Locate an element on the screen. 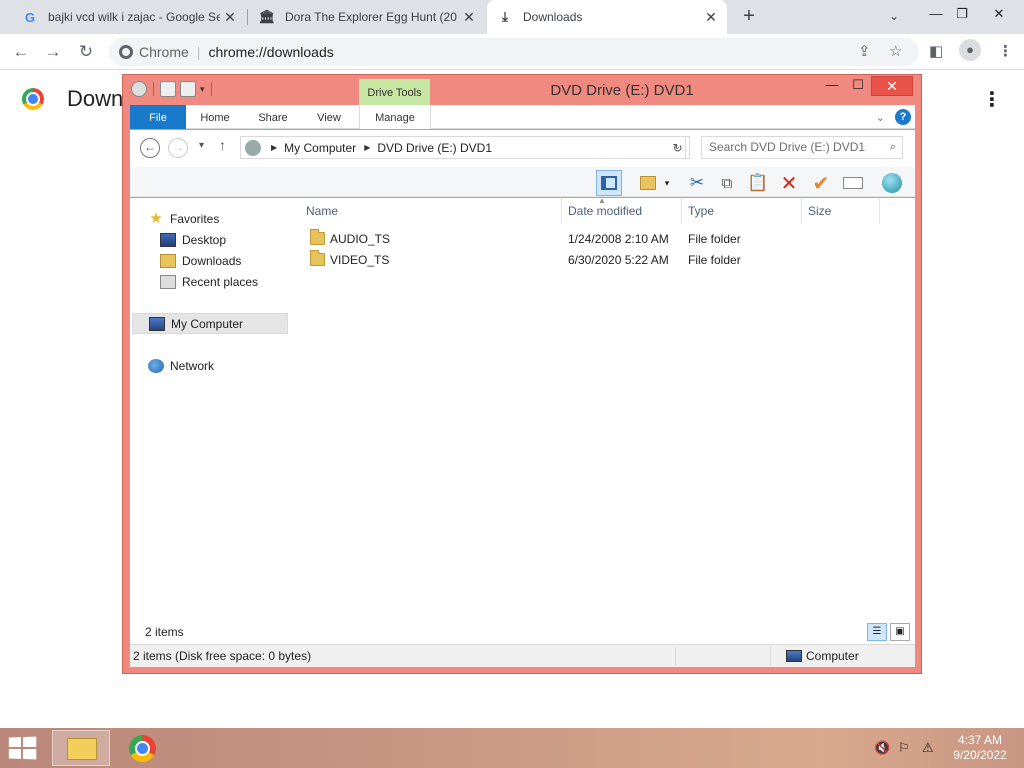 This screenshot has width=1024, height=768. tab-file: File is located at coordinates (158, 117).